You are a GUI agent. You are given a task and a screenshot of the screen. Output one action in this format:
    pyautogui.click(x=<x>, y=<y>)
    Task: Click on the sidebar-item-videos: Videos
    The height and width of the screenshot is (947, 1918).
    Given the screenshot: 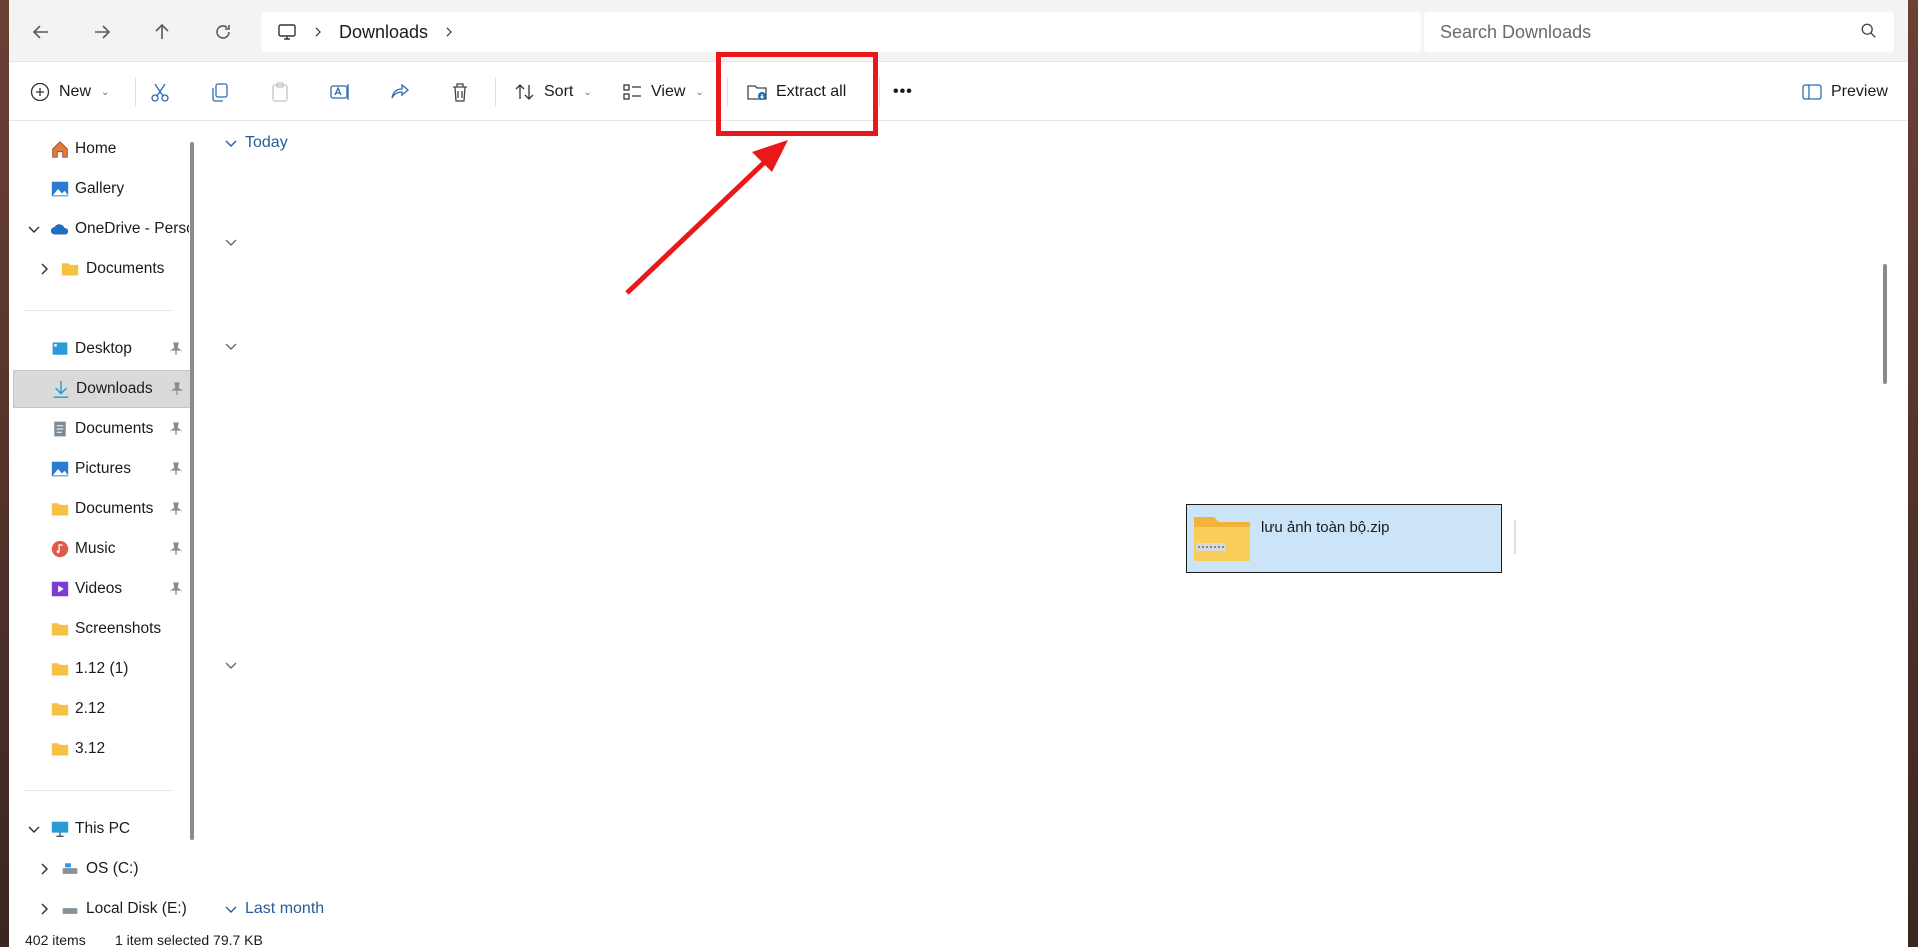 What is the action you would take?
    pyautogui.click(x=102, y=589)
    